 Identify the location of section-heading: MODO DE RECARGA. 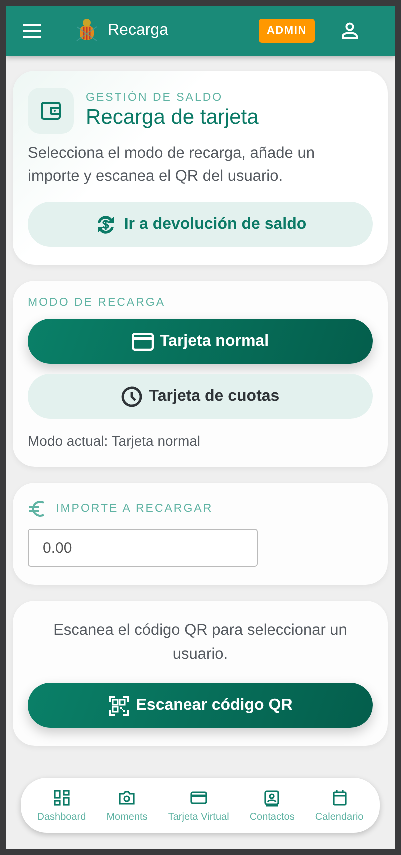
(97, 303).